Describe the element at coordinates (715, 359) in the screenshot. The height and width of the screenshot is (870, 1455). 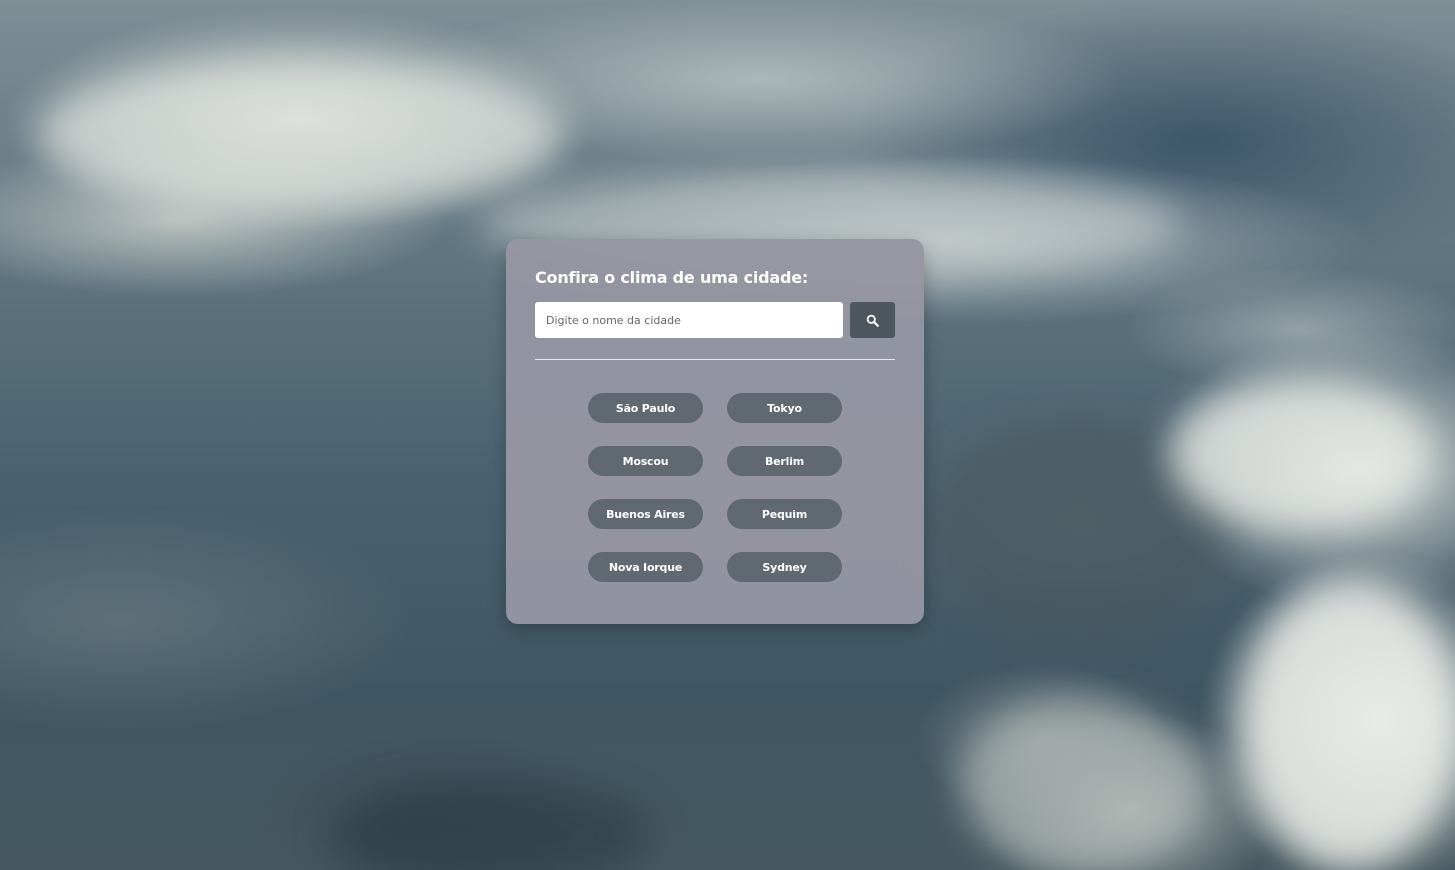
I see `divider` at that location.